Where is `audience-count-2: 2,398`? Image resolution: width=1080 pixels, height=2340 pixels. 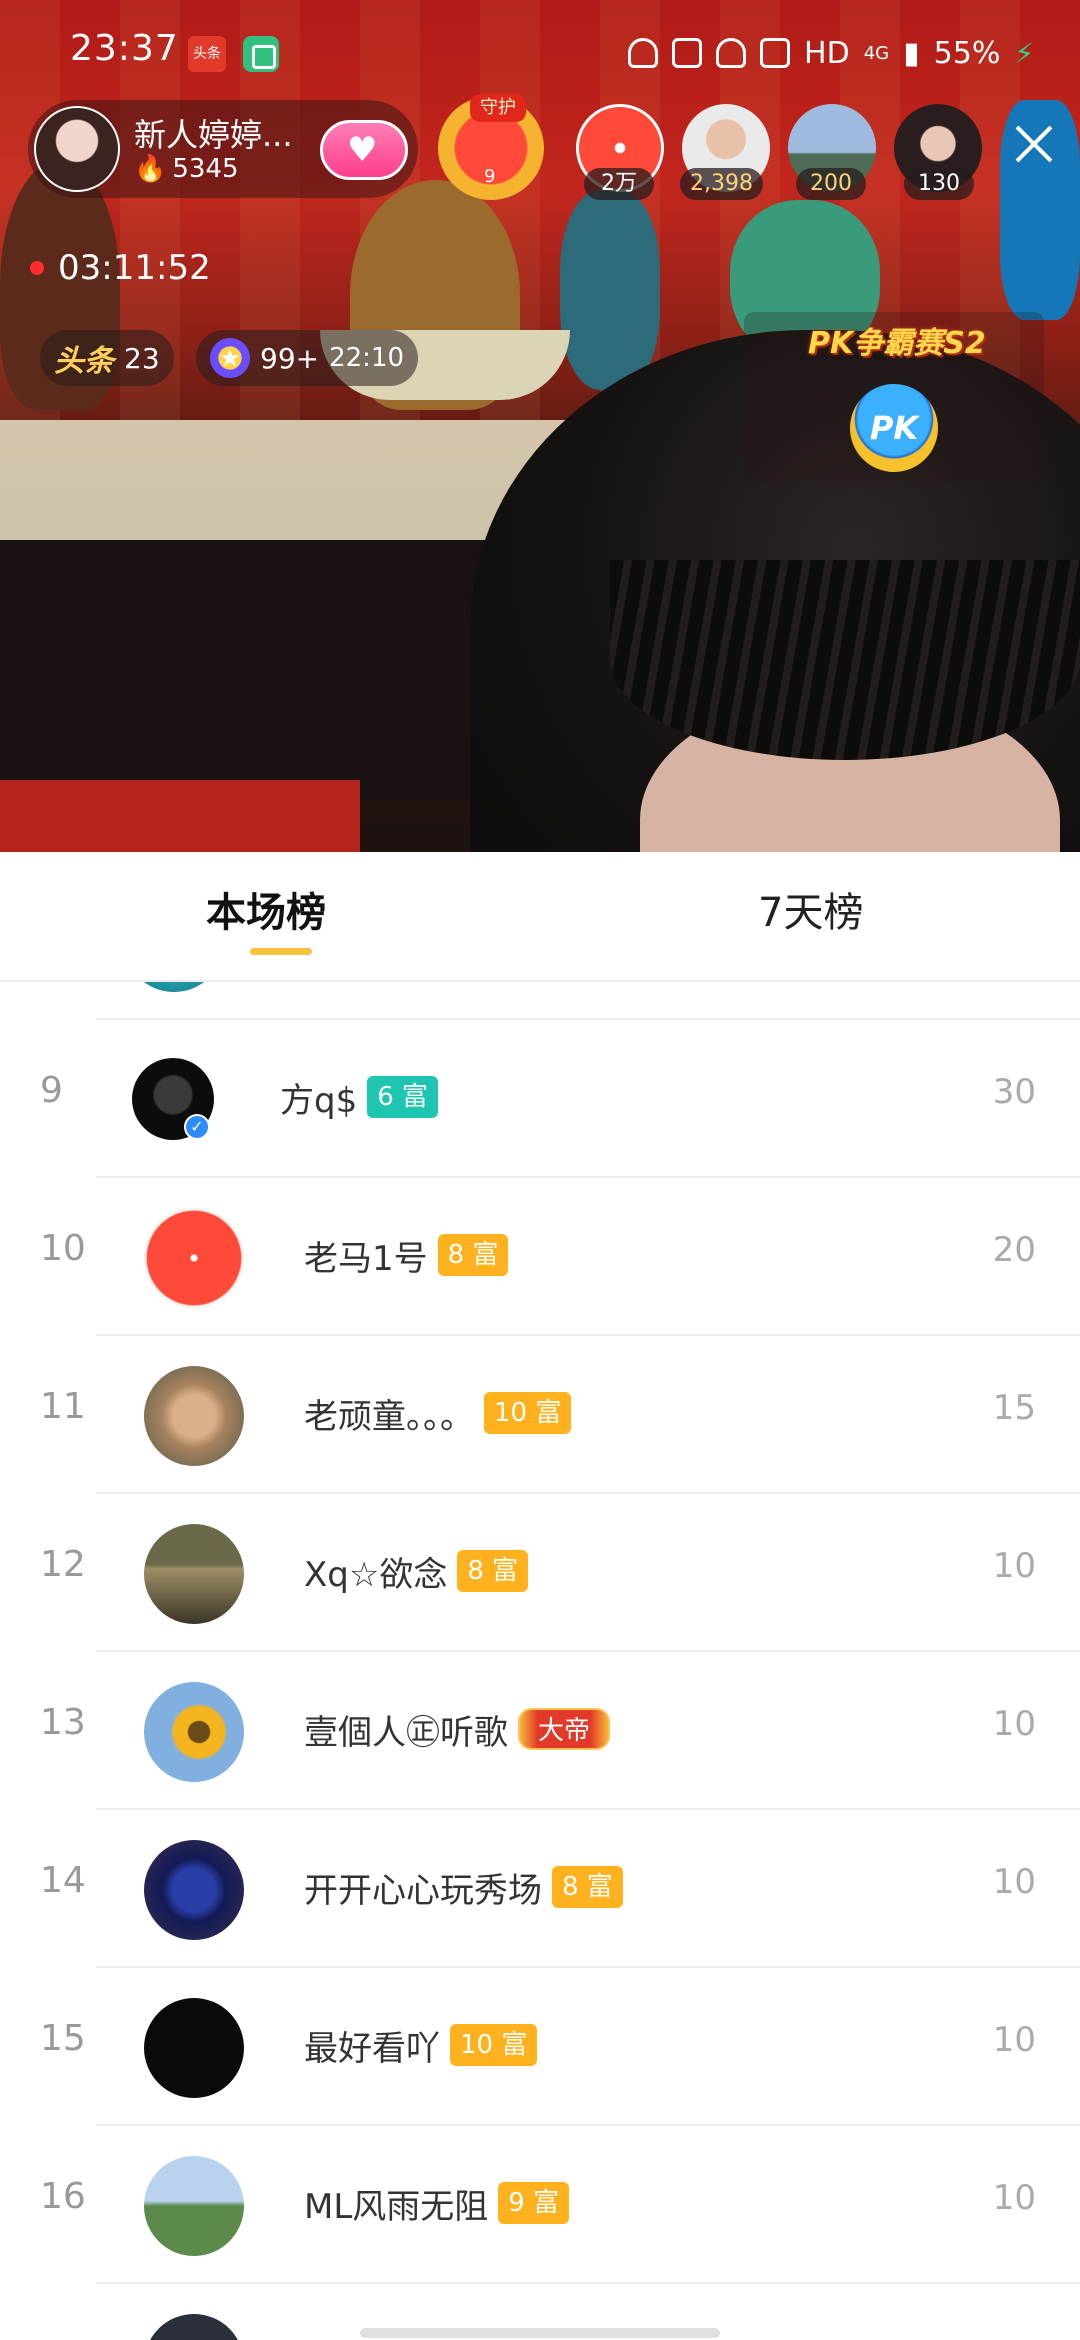 audience-count-2: 2,398 is located at coordinates (721, 184).